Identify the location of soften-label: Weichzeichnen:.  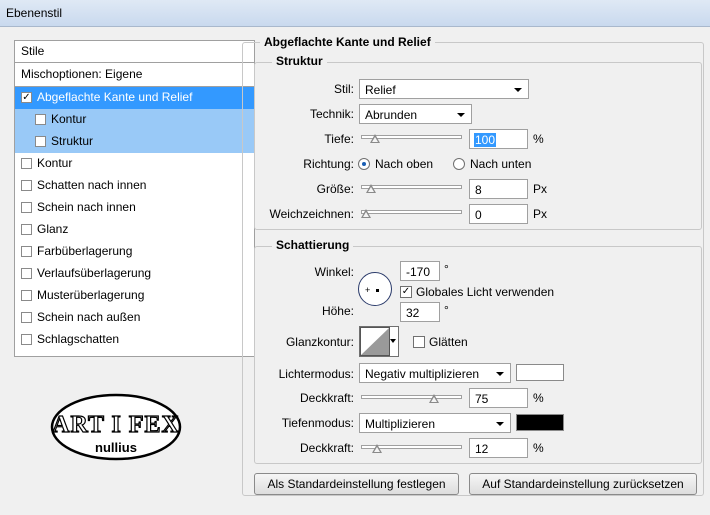
(312, 214).